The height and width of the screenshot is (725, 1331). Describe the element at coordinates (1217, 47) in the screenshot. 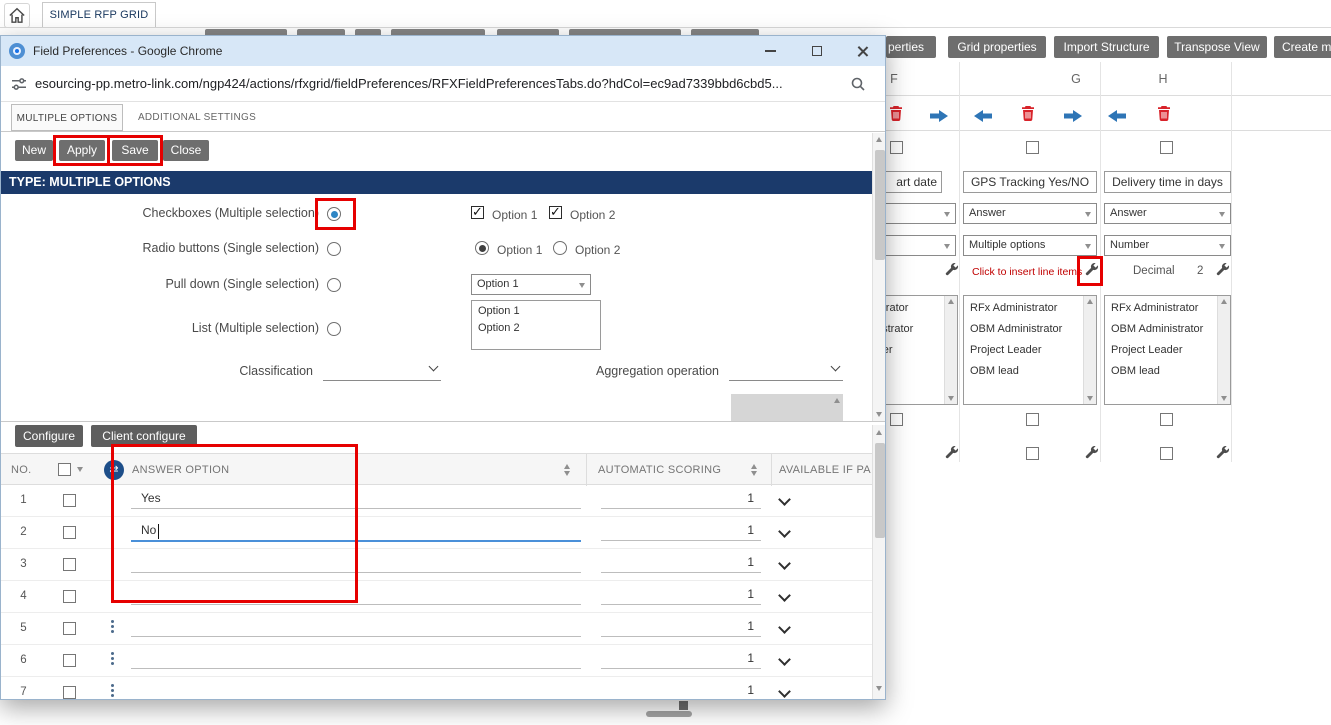

I see `transpose-view-button: Transpose View` at that location.